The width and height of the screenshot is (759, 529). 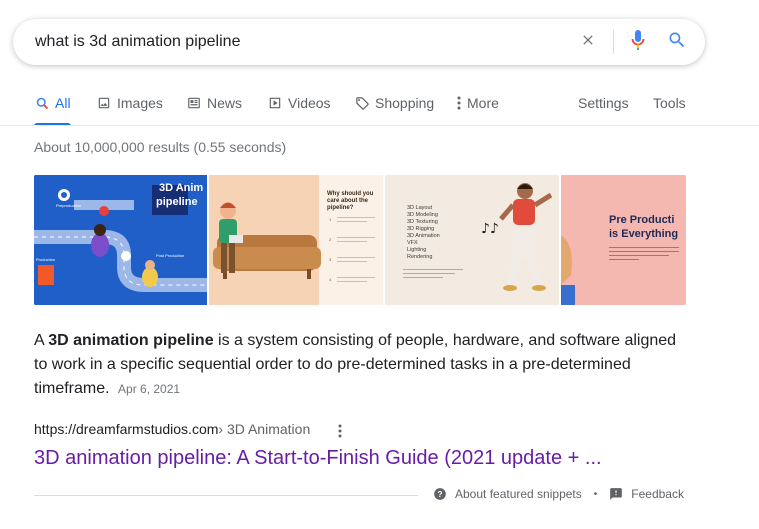 I want to click on image-3-list-7: Lighting, so click(x=416, y=250).